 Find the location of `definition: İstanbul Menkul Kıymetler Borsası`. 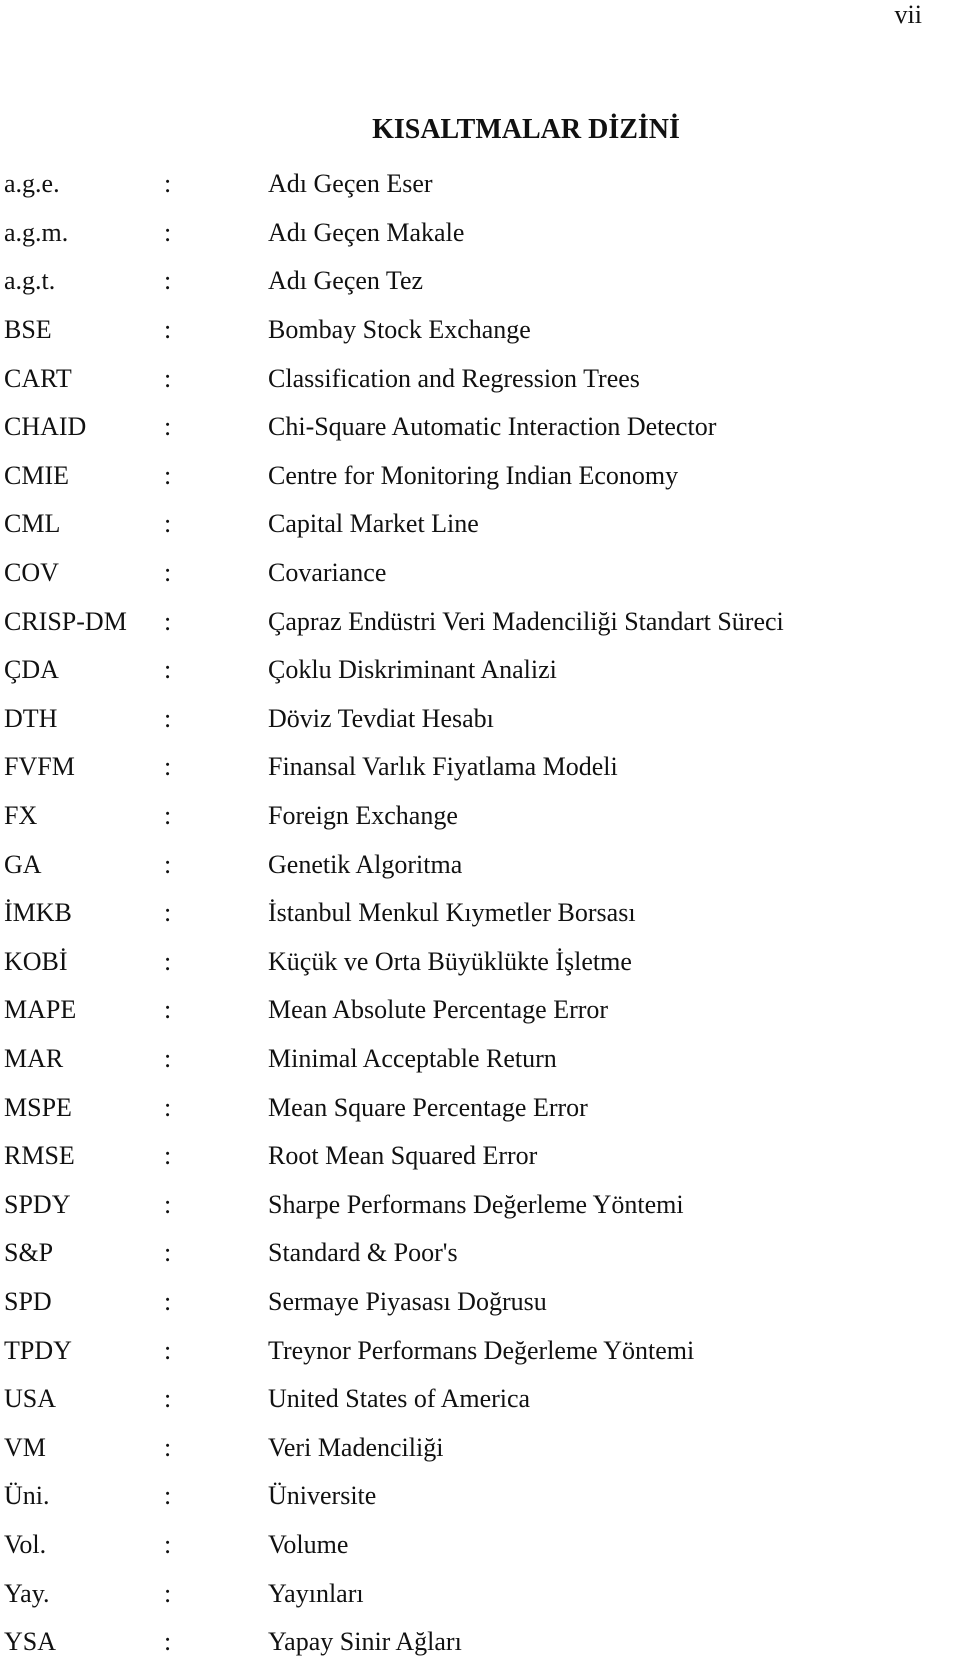

definition: İstanbul Menkul Kıymetler Borsası is located at coordinates (452, 913).